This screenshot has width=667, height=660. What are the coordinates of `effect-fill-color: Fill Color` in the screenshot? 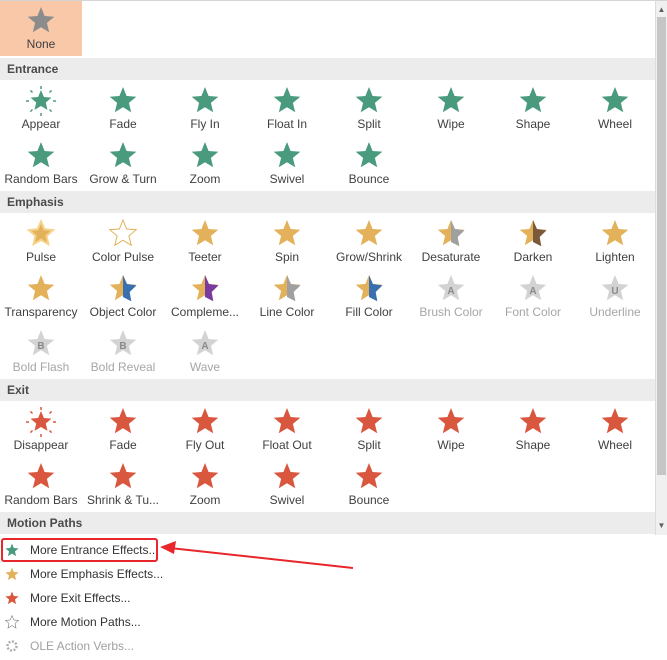 It's located at (369, 296).